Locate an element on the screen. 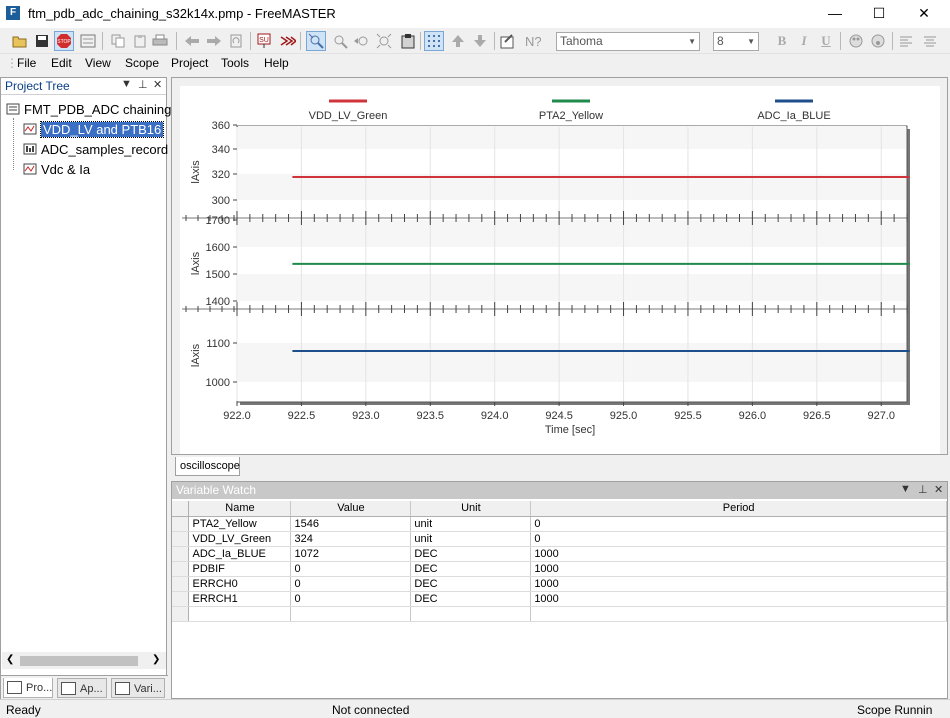 This screenshot has height=718, width=950. table-row: ERRCH0 0 DEC 1000 is located at coordinates (559, 584).